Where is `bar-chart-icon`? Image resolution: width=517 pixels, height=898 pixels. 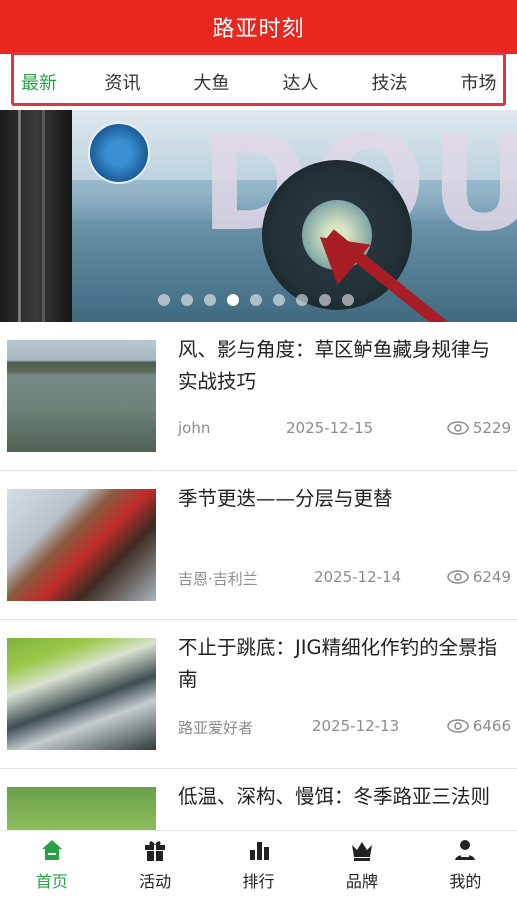
bar-chart-icon is located at coordinates (259, 850).